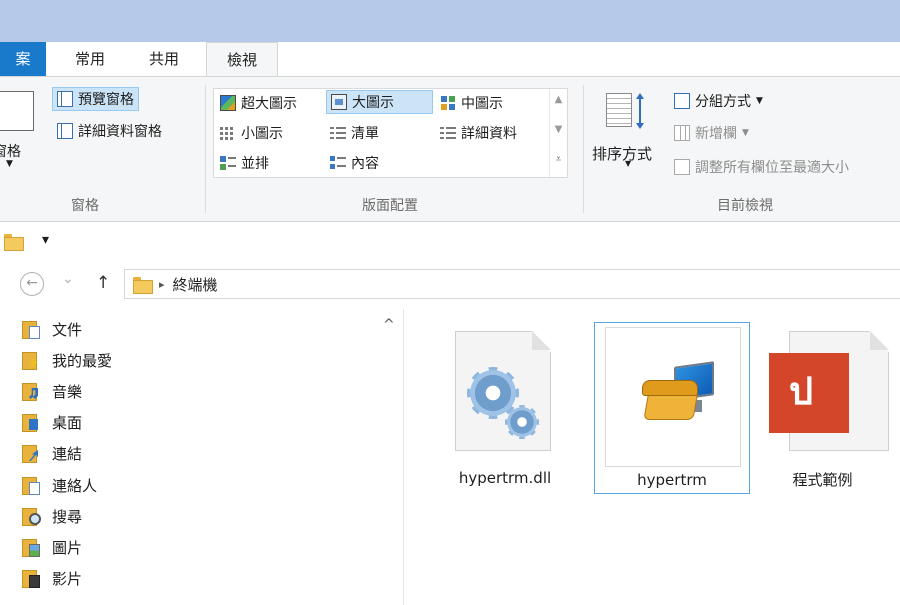  Describe the element at coordinates (624, 112) in the screenshot. I see `sort-icon` at that location.